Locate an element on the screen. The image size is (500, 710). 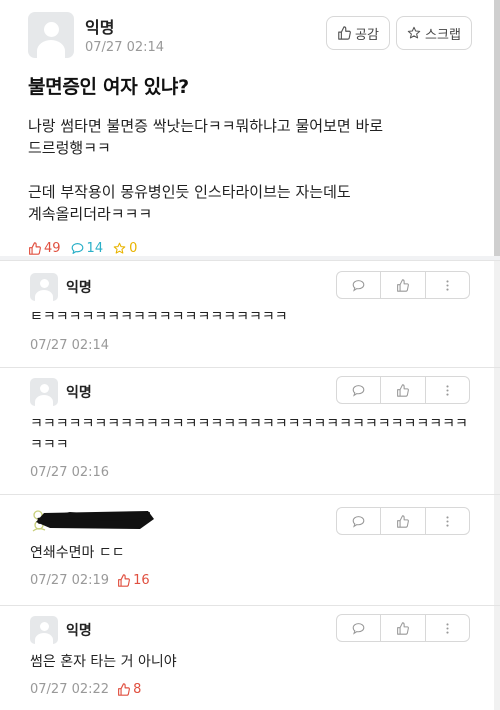
like-button-label: 공감 is located at coordinates (367, 35).